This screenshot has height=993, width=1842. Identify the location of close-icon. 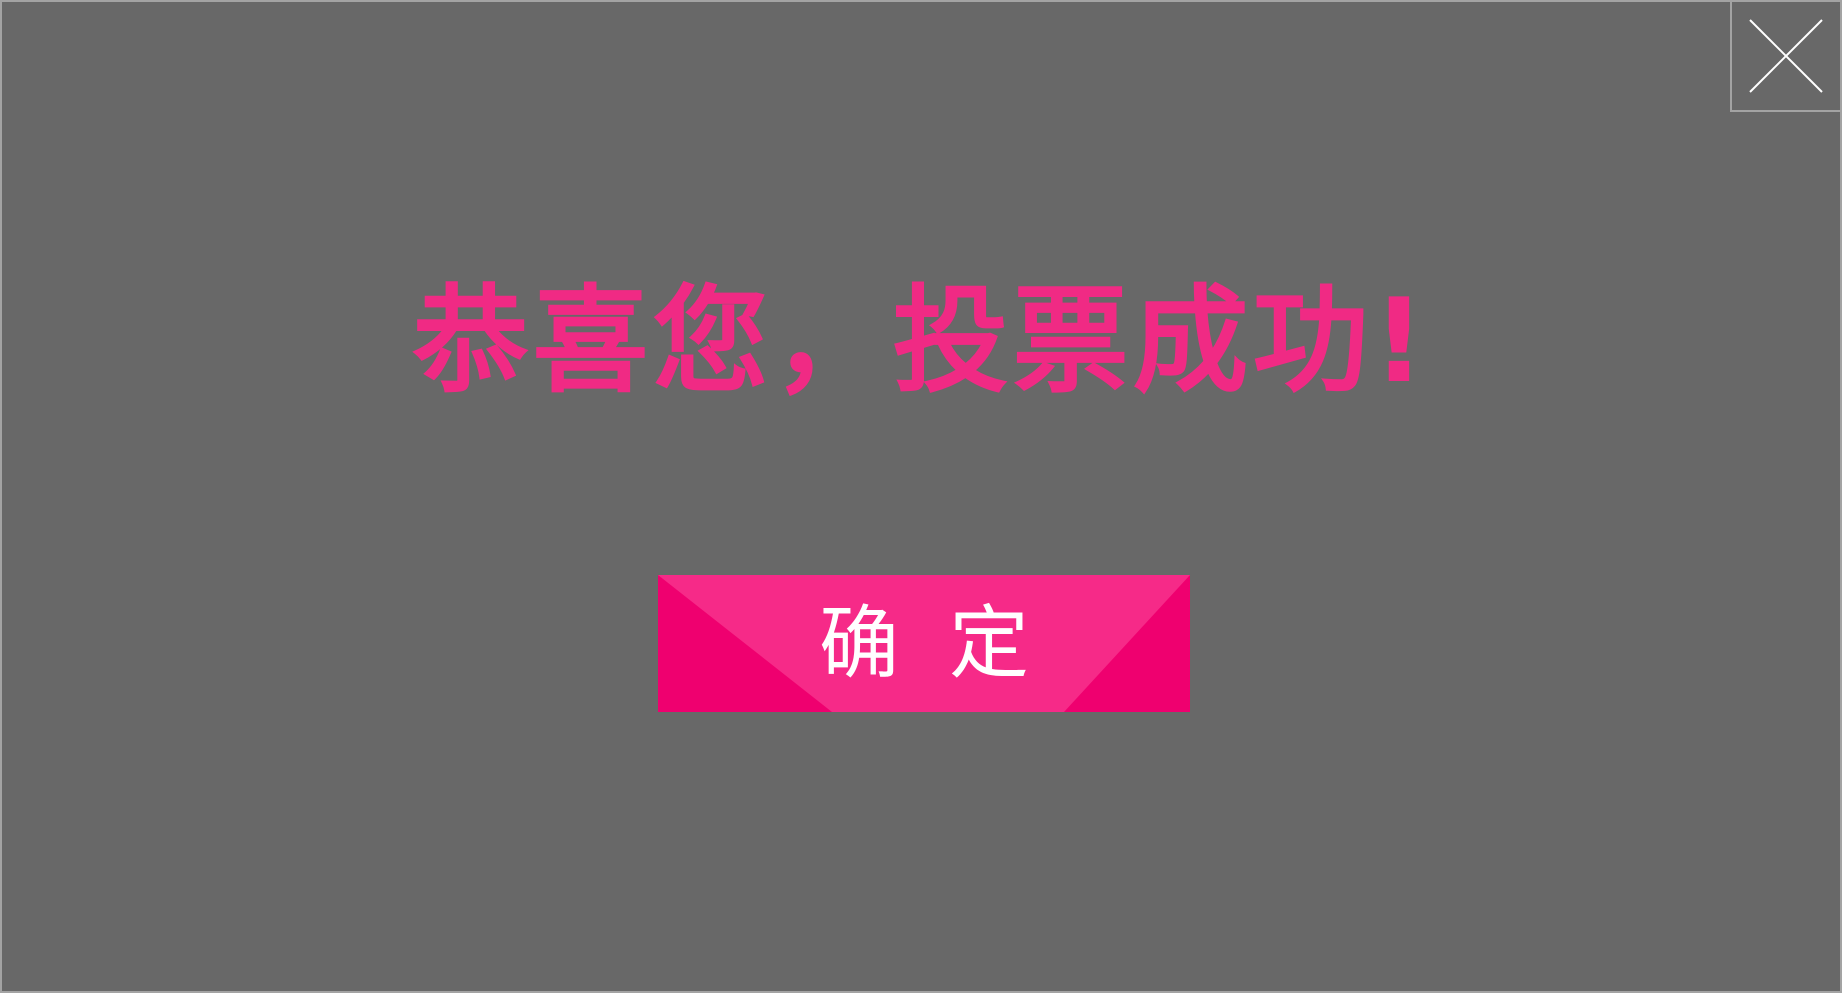
(1786, 56).